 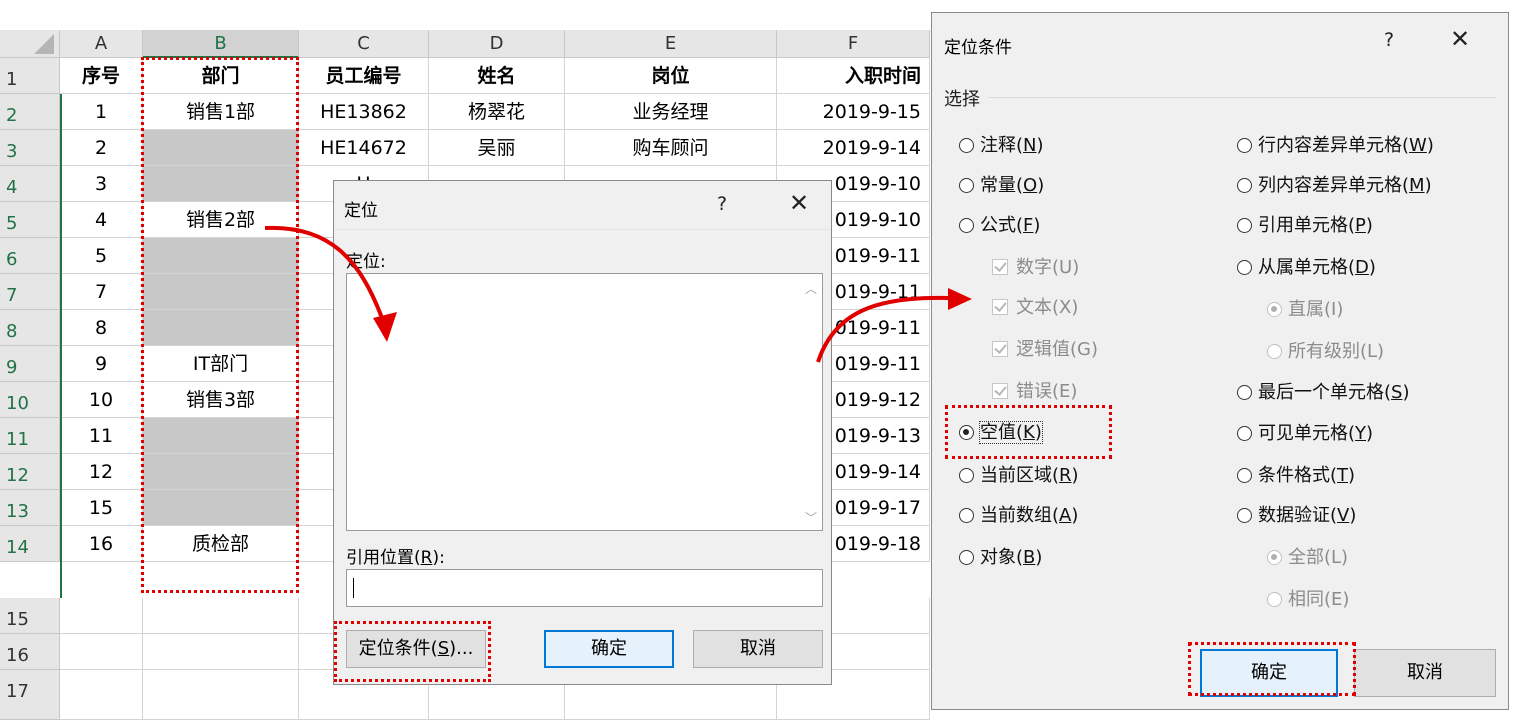 I want to click on arrow-to-goto-list, so click(x=324, y=272).